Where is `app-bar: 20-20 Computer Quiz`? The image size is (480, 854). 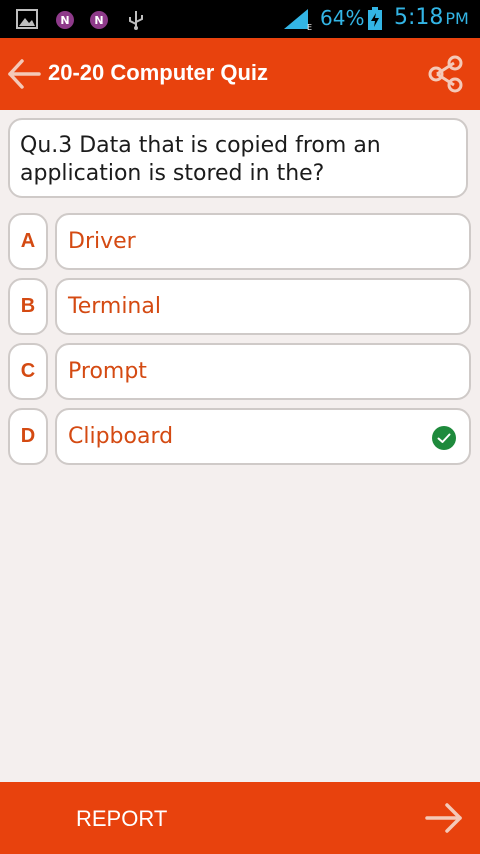
app-bar: 20-20 Computer Quiz is located at coordinates (240, 74).